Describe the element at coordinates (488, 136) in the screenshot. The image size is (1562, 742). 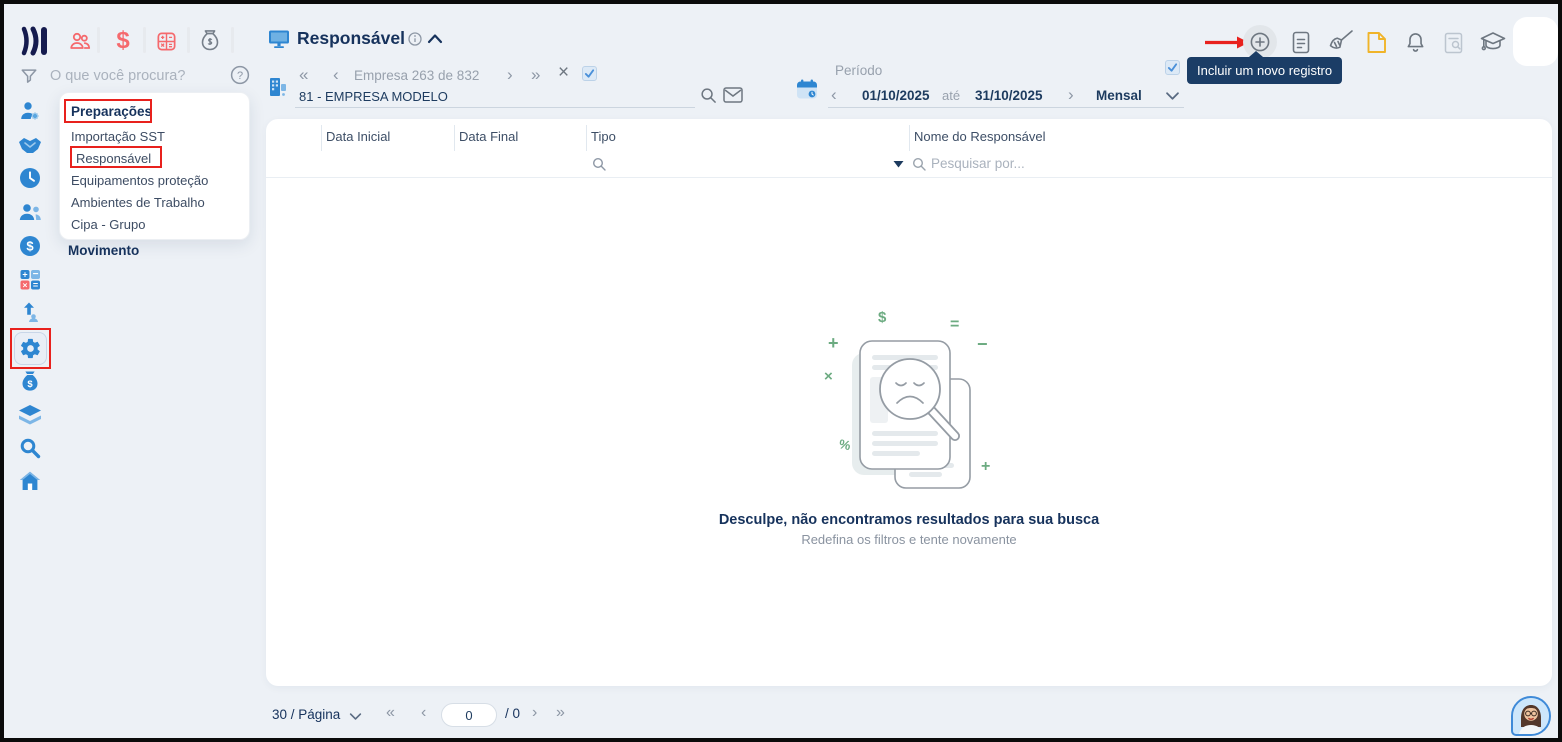
I see `column-data-final: Data Final` at that location.